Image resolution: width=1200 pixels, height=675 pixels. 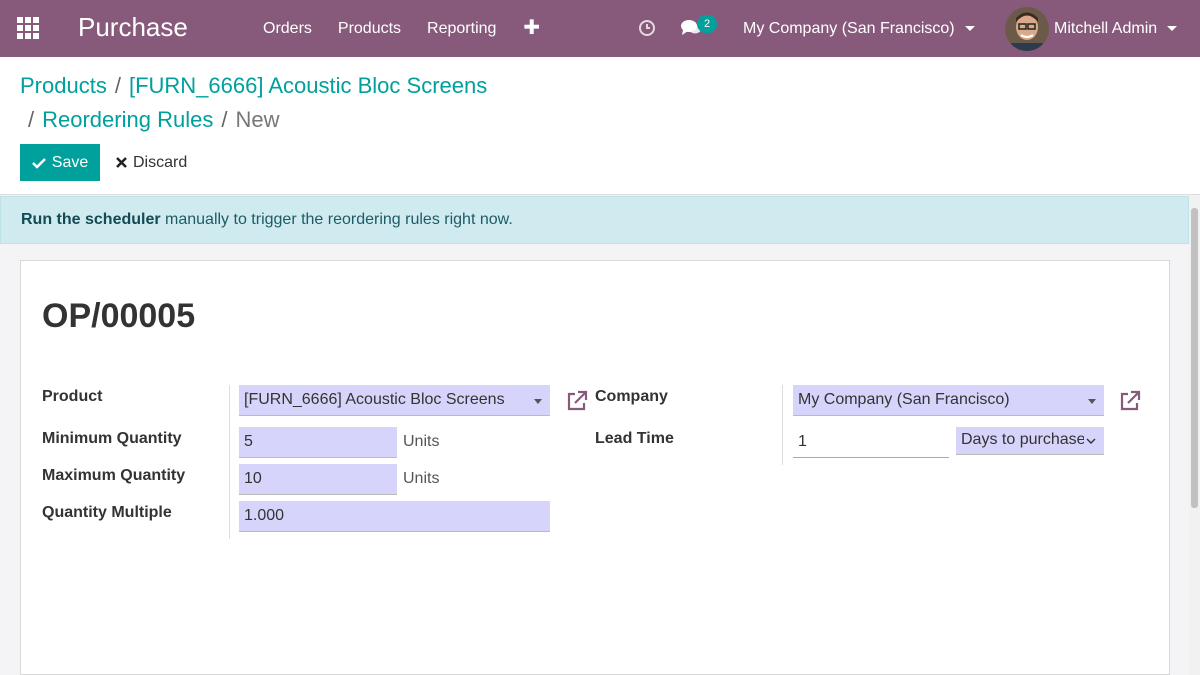 What do you see at coordinates (421, 478) in the screenshot?
I see `max-qty-unit: Units` at bounding box center [421, 478].